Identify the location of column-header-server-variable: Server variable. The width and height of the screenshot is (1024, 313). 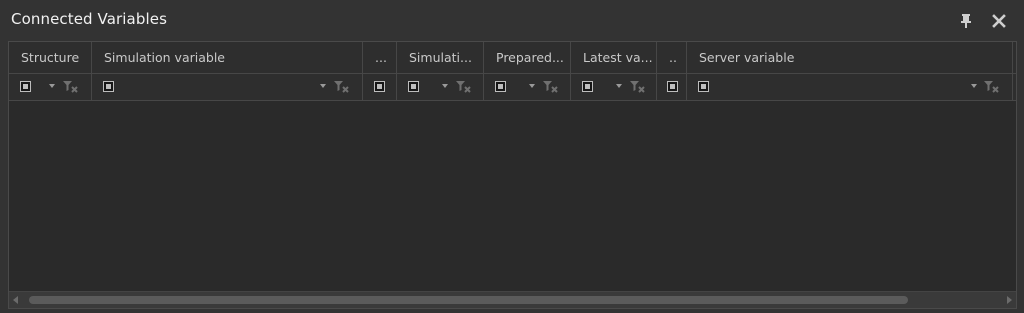
(850, 57).